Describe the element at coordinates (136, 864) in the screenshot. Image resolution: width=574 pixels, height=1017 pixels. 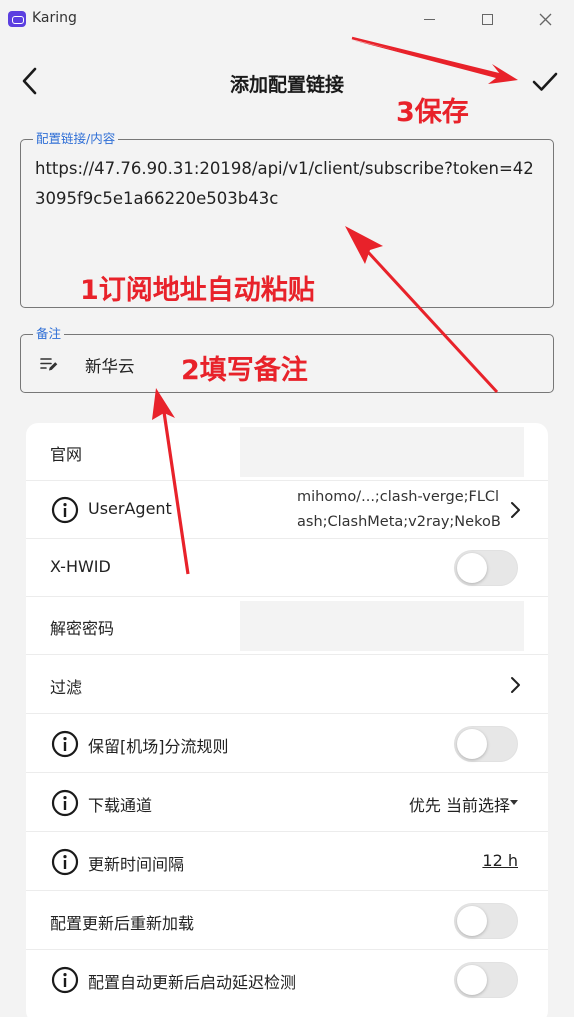
I see `update-interval-label: 更新时间间隔` at that location.